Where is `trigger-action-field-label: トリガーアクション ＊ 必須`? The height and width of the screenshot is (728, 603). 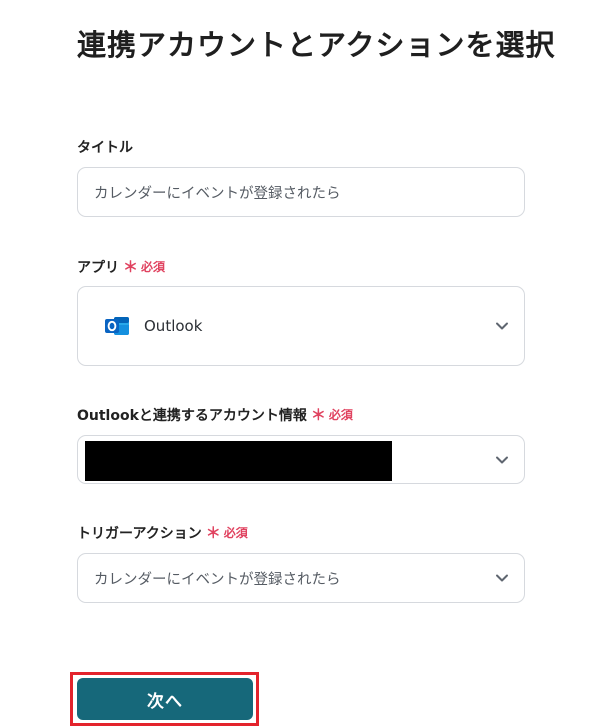 trigger-action-field-label: トリガーアクション ＊ 必須 is located at coordinates (162, 532).